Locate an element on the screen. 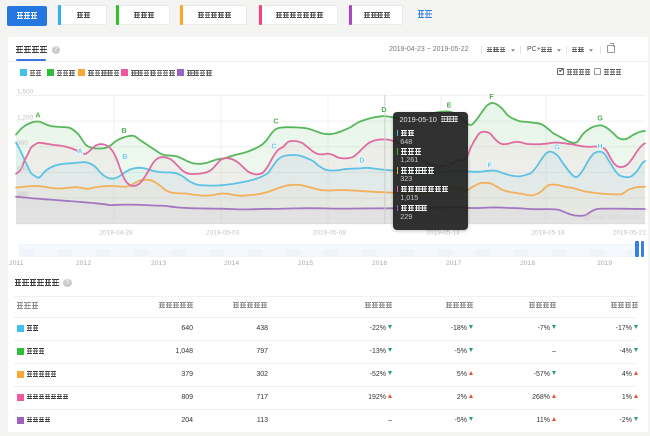 Image resolution: width=650 pixels, height=436 pixels. svg-text: 2019-05-13 is located at coordinates (443, 233).